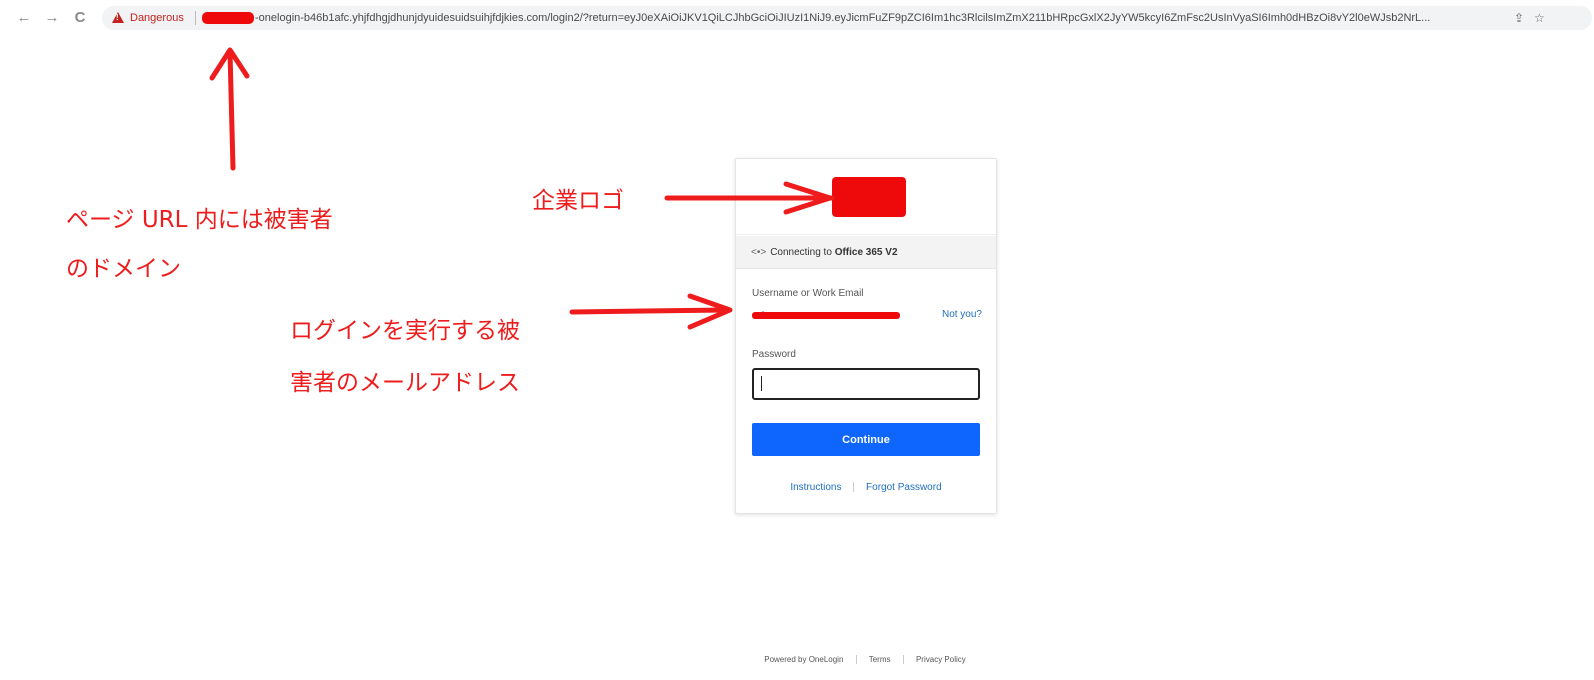  What do you see at coordinates (228, 18) in the screenshot?
I see `url-redaction` at bounding box center [228, 18].